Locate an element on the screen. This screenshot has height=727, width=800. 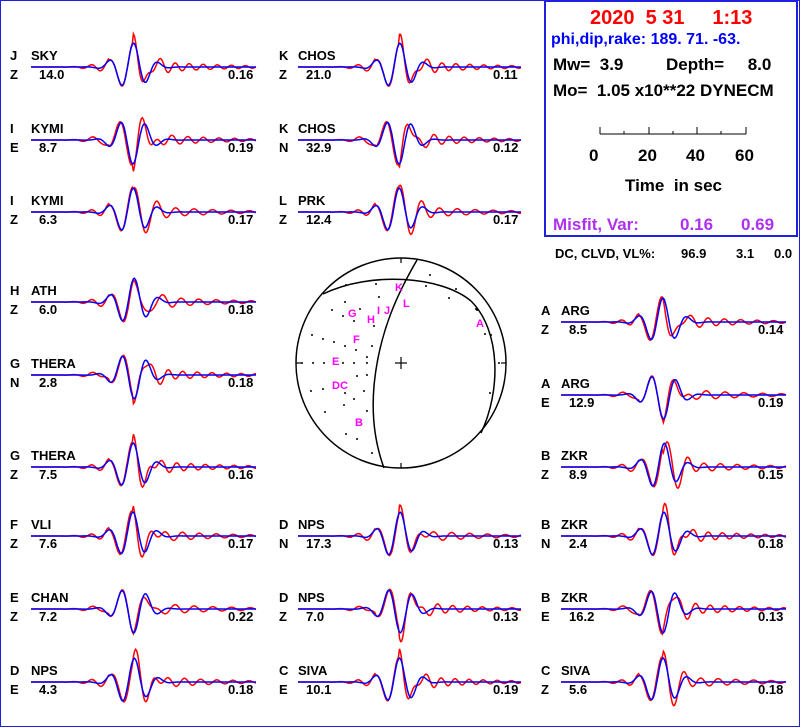
trace-distance: 7.6 is located at coordinates (48, 543).